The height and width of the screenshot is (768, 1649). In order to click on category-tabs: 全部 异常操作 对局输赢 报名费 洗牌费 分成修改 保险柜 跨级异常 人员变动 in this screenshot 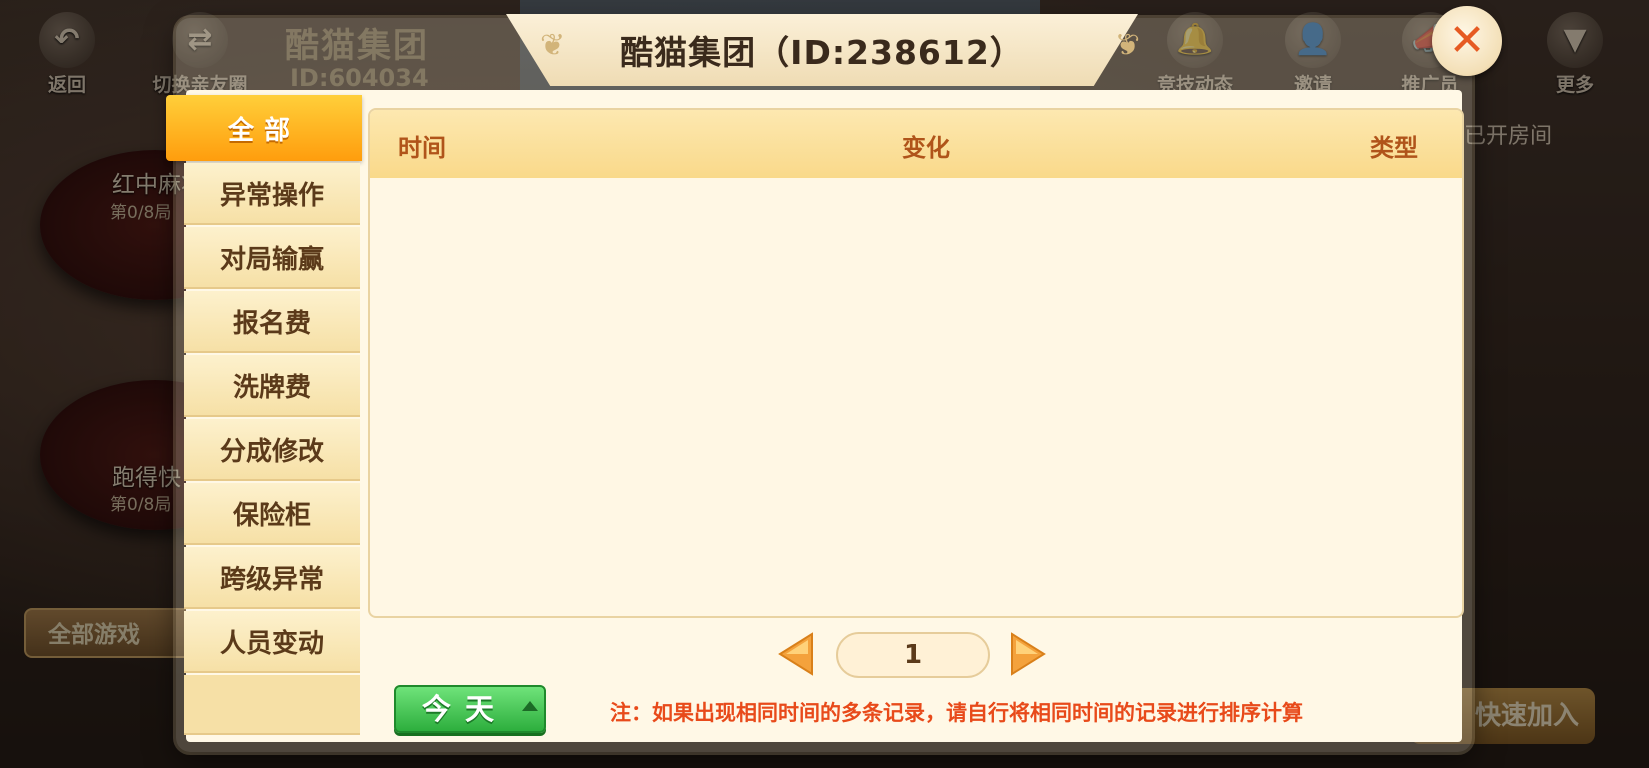, I will do `click(264, 415)`.